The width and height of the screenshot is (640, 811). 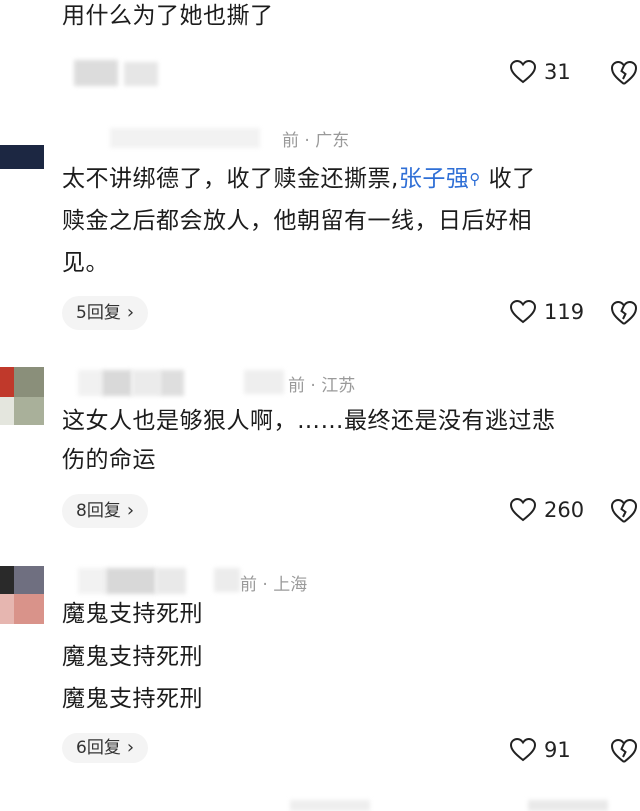 What do you see at coordinates (105, 748) in the screenshot?
I see `replies-button: 6回复 ›` at bounding box center [105, 748].